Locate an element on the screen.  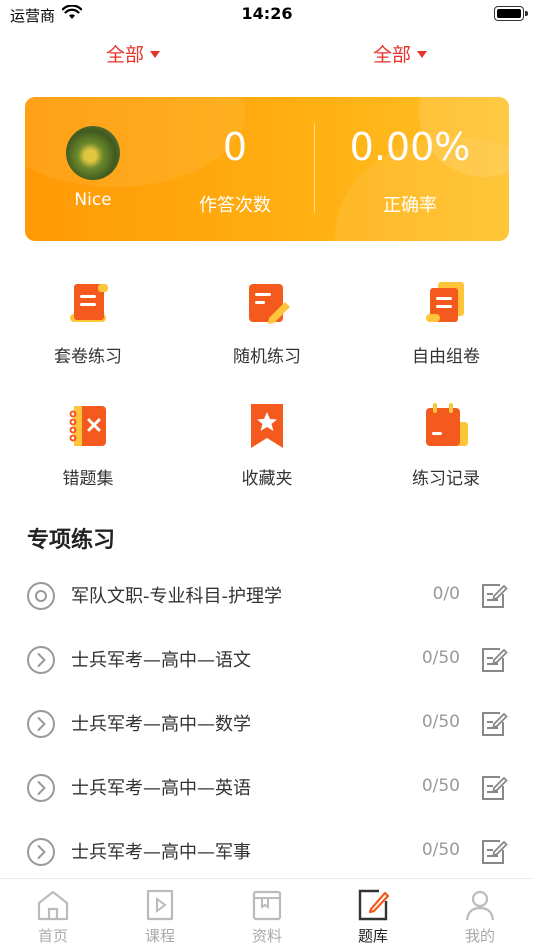
accuracy-label: 正确率 is located at coordinates (410, 205).